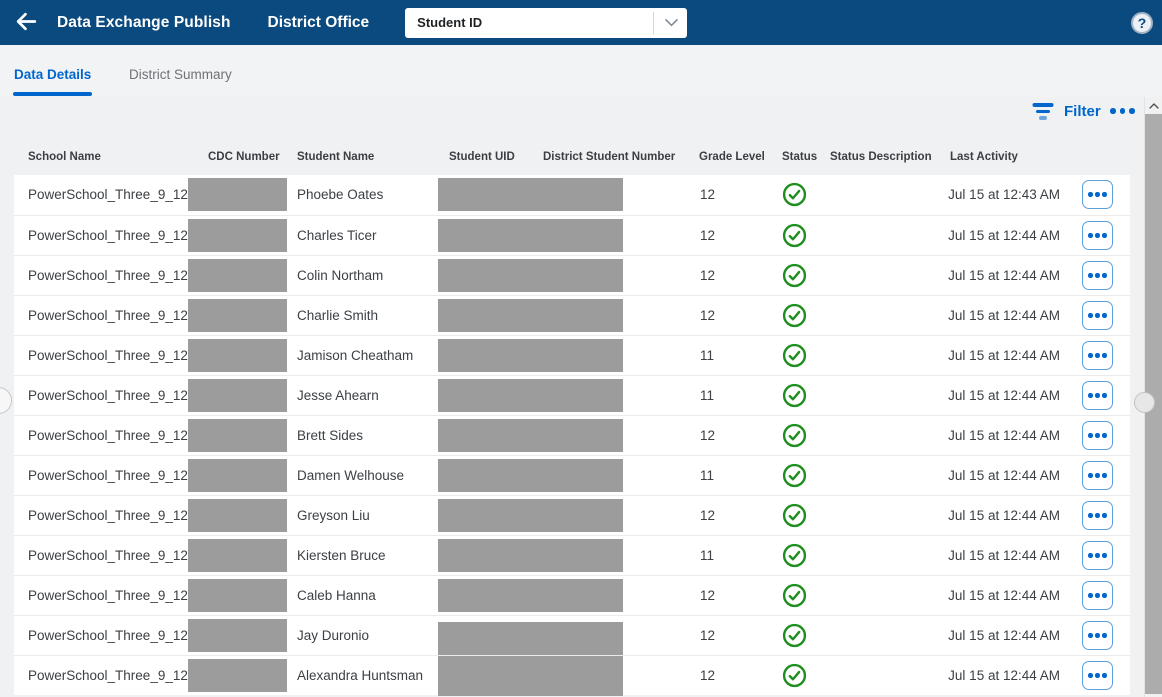 This screenshot has height=697, width=1162. Describe the element at coordinates (1122, 111) in the screenshot. I see `table-more-options-button` at that location.